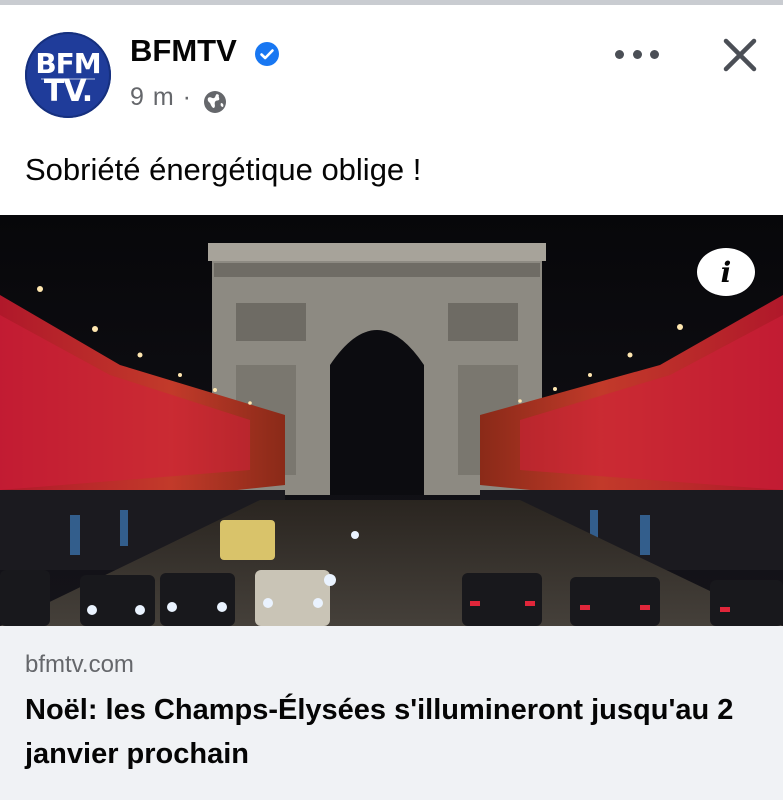 The height and width of the screenshot is (800, 783). Describe the element at coordinates (161, 97) in the screenshot. I see `post-timestamp: 9 m ·` at that location.